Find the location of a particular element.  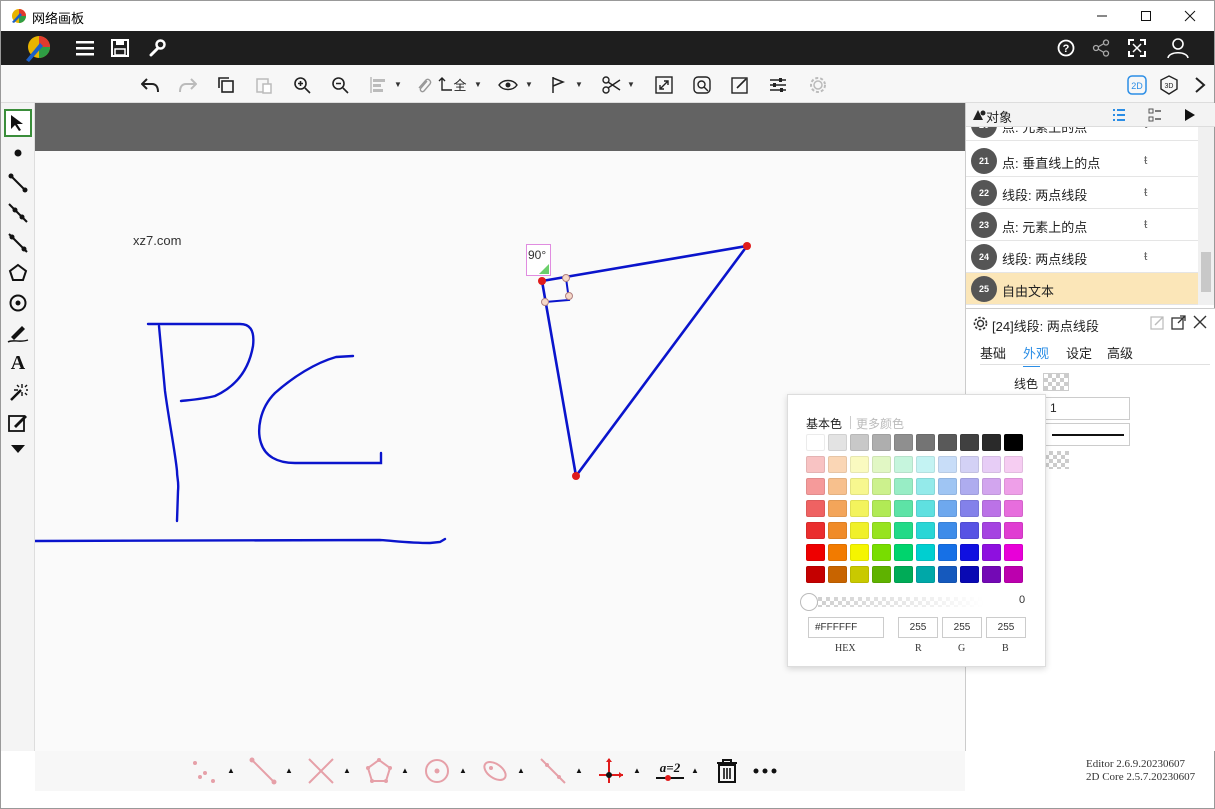

flag-button is located at coordinates (558, 85).